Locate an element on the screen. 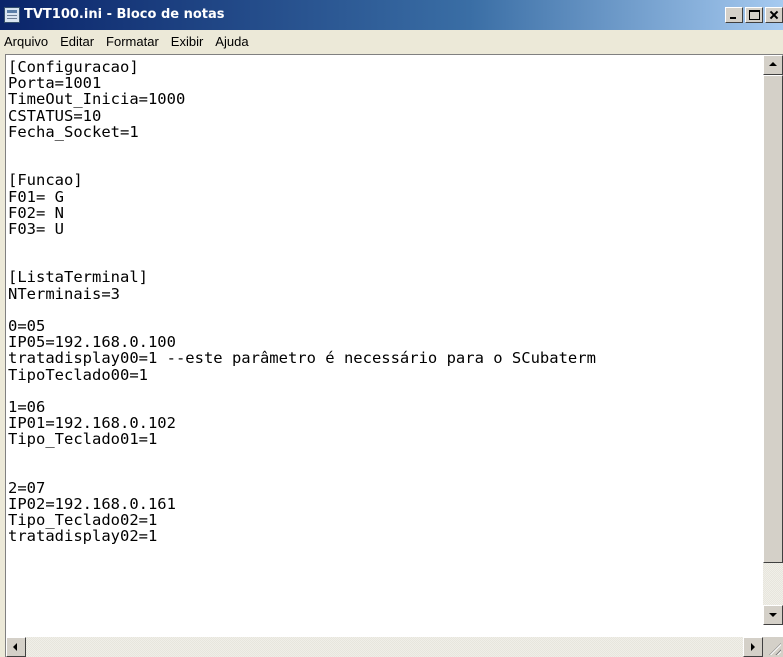 The image size is (783, 657). text-line: CSTATUS=10 is located at coordinates (55, 115).